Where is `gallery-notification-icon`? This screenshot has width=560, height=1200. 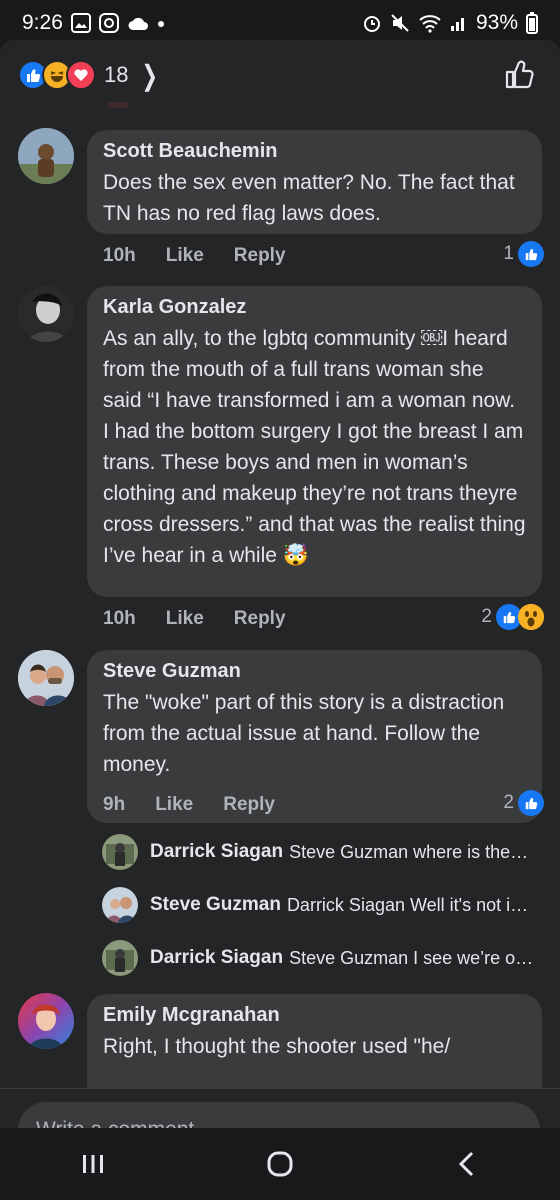 gallery-notification-icon is located at coordinates (80, 23).